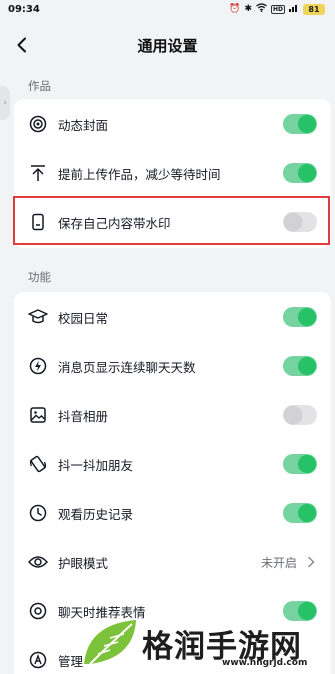 The image size is (335, 674). I want to click on site-watermark: 格润手游网 www.hngrjd.com, so click(207, 643).